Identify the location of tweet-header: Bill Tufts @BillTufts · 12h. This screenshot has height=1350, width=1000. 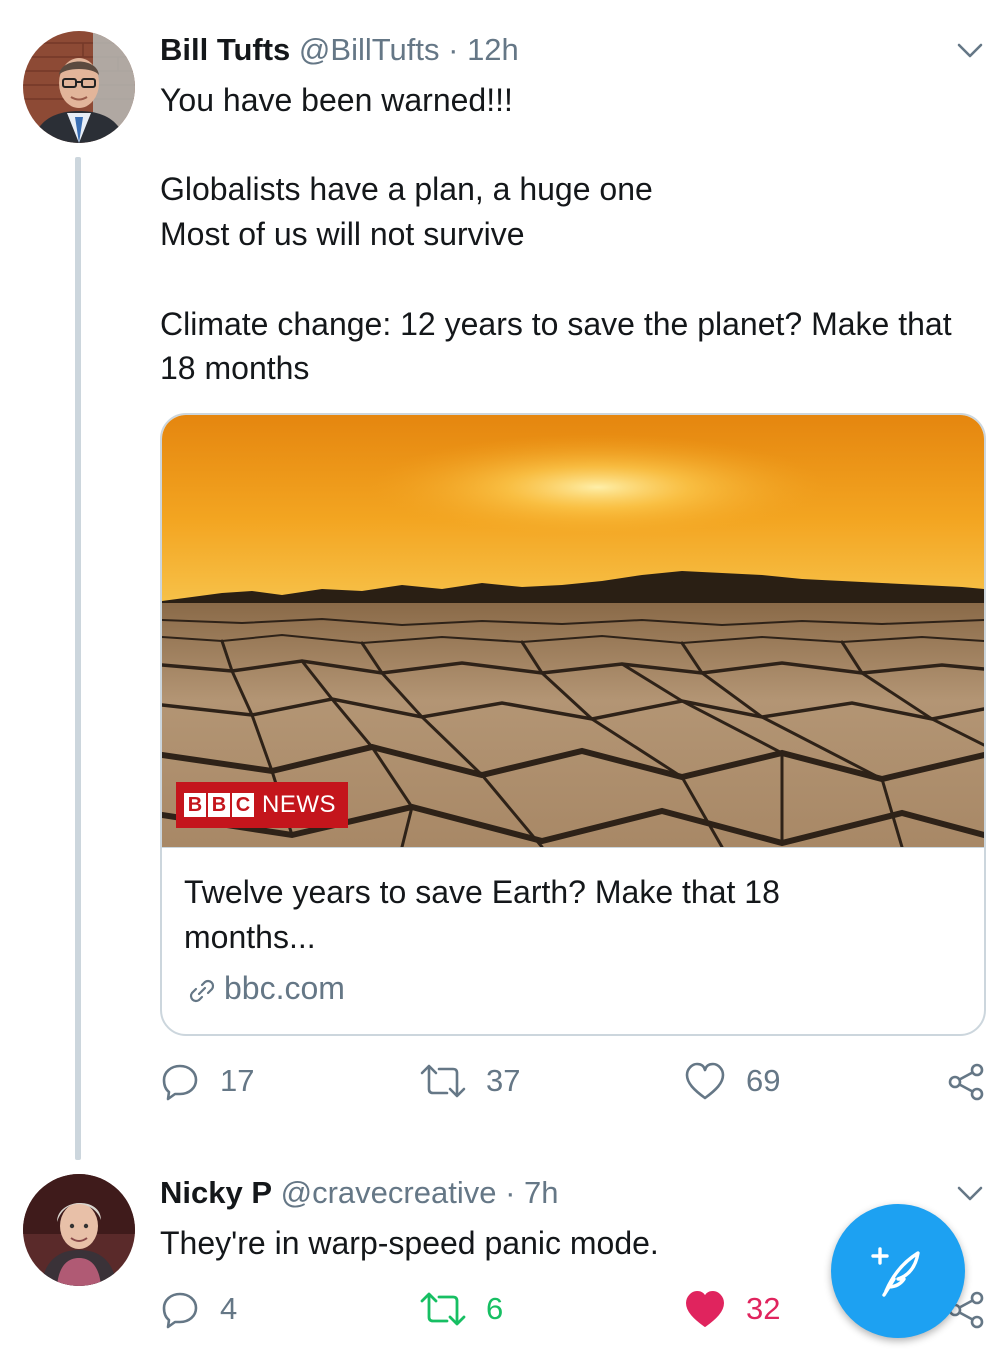
(339, 50).